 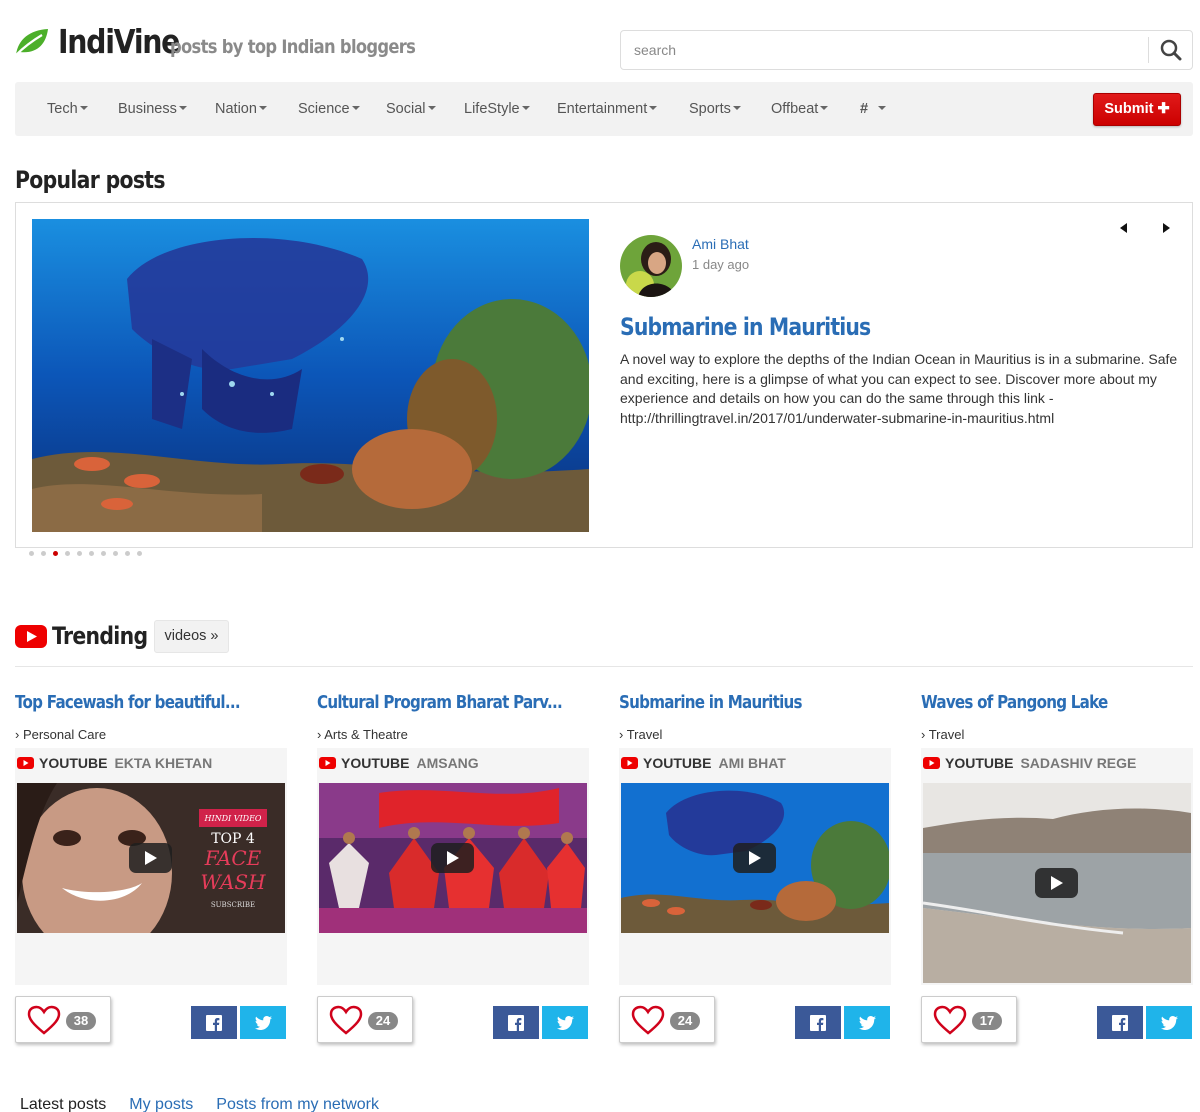 I want to click on card-category: › Personal Care, so click(x=60, y=734).